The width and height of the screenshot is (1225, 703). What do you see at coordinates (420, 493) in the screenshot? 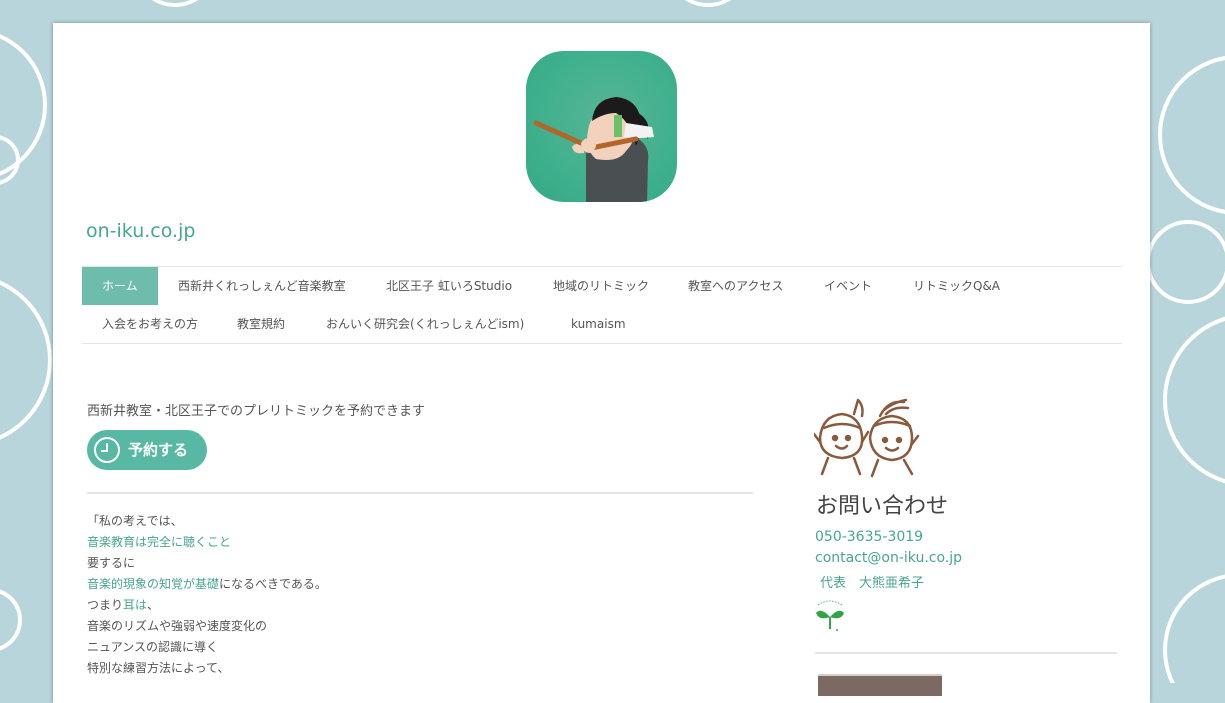
I see `content-divider` at bounding box center [420, 493].